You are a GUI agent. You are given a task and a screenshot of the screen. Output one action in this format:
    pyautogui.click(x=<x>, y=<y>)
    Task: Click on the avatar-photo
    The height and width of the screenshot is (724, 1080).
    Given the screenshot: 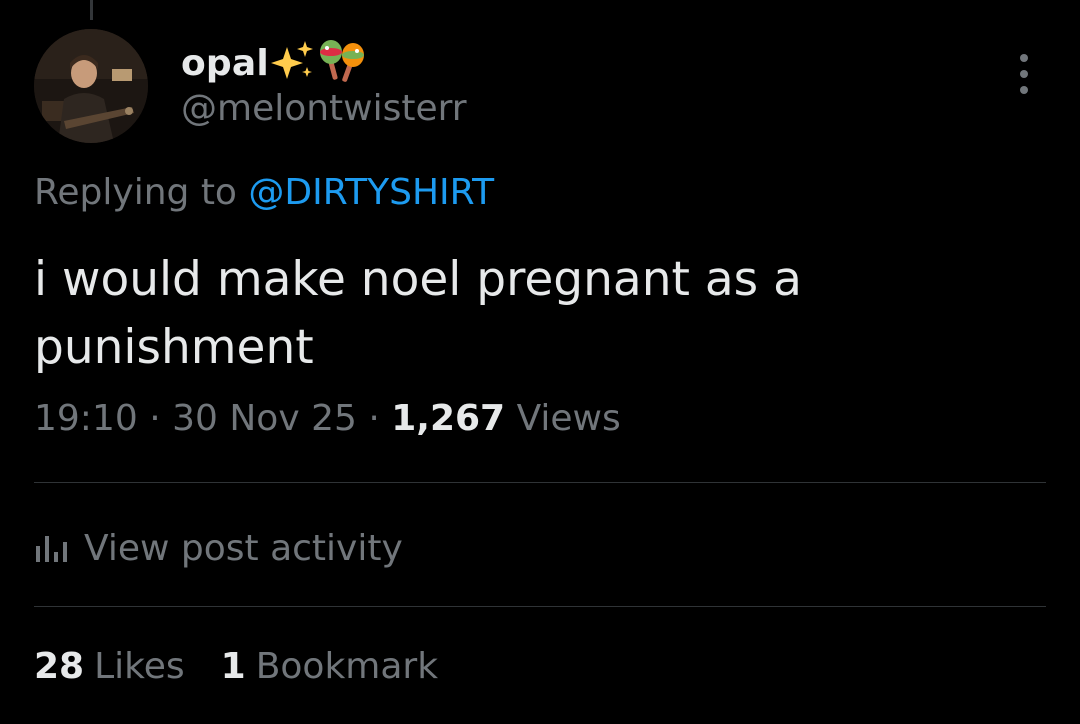 What is the action you would take?
    pyautogui.click(x=91, y=86)
    